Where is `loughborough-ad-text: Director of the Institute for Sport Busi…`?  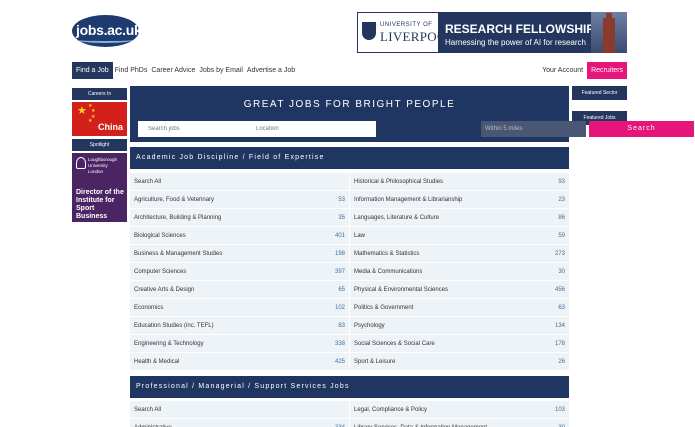
loughborough-ad-text: Director of the Institute for Sport Busi… is located at coordinates (101, 205).